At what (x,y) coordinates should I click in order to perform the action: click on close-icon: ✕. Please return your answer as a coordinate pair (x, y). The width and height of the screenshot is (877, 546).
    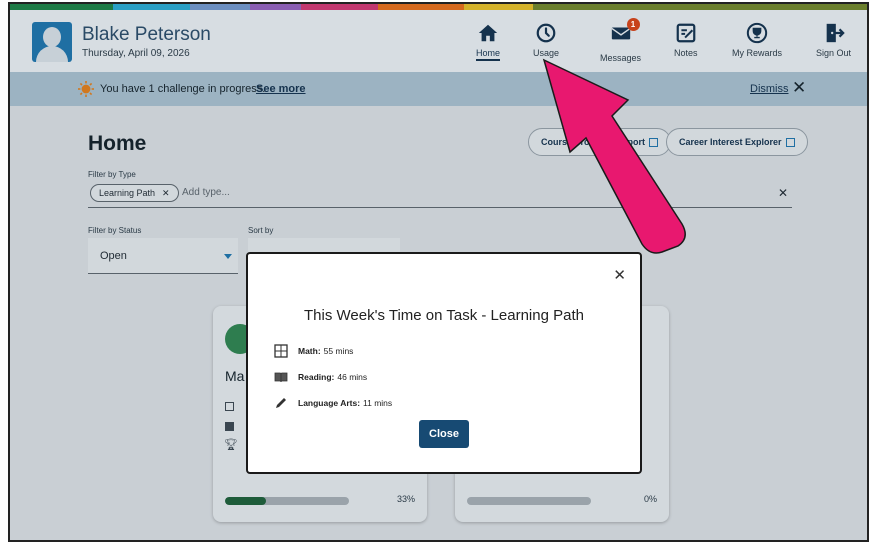
    Looking at the image, I should click on (619, 275).